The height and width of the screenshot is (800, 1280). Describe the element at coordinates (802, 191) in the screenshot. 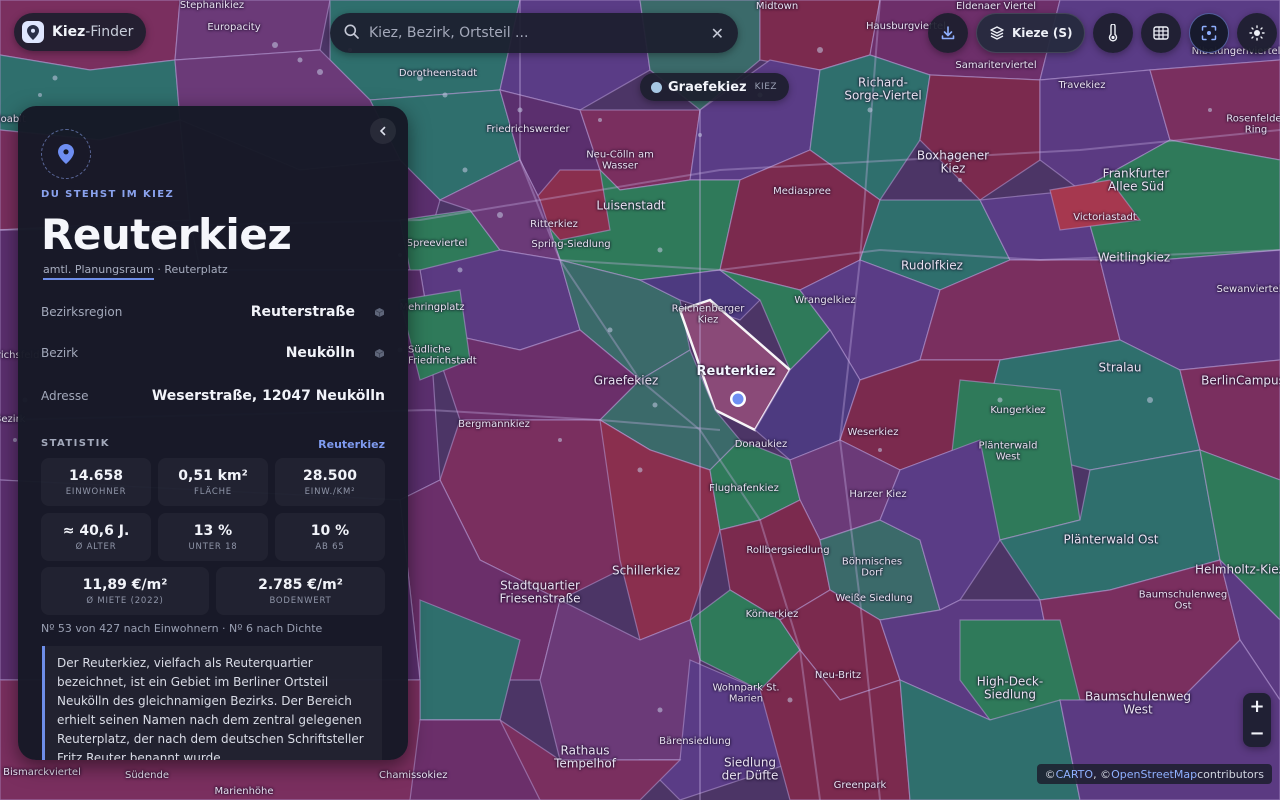

I see `map-label: Mediaspree` at that location.